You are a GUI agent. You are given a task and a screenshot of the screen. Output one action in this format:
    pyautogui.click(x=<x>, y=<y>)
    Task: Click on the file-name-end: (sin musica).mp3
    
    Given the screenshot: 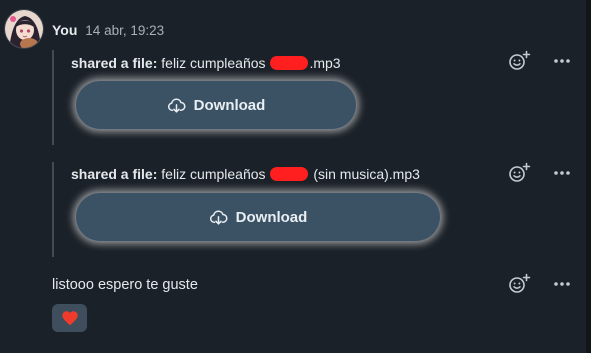 What is the action you would take?
    pyautogui.click(x=366, y=174)
    